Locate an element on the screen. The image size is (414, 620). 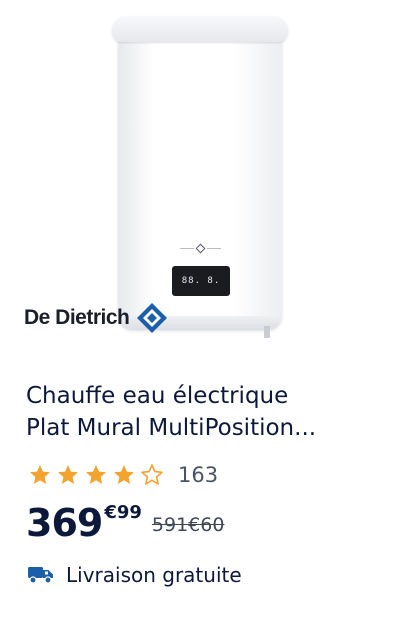
price-current-cents: €99 is located at coordinates (123, 512).